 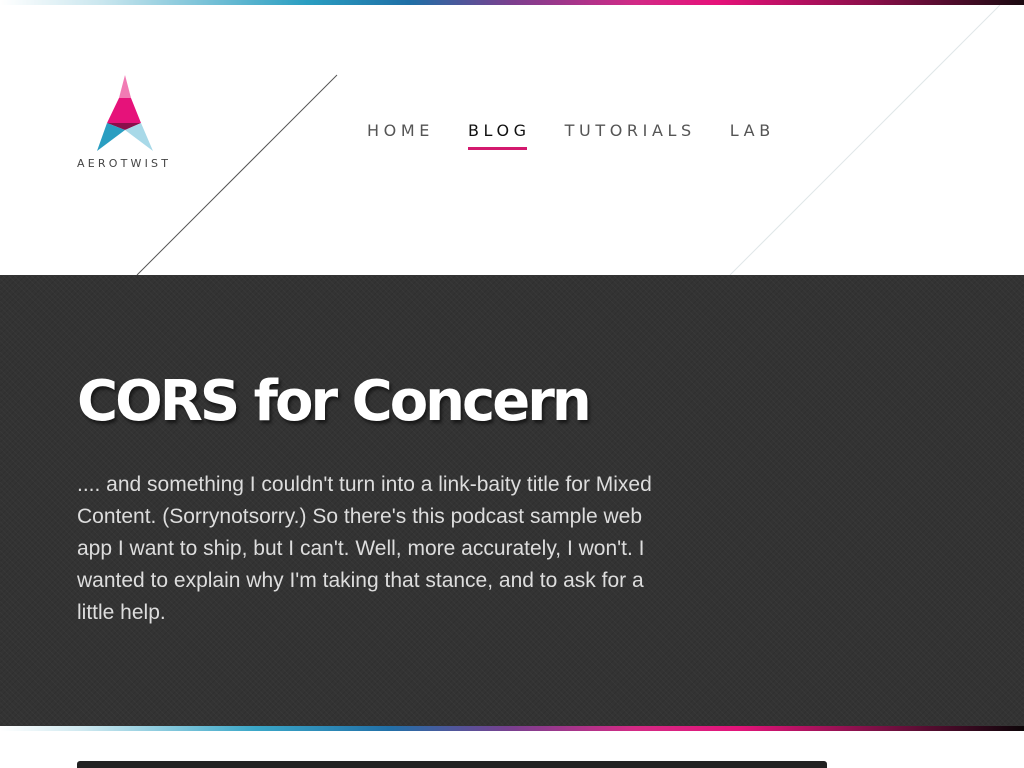 I want to click on site-logo-link: AEROTWIST, so click(x=127, y=125).